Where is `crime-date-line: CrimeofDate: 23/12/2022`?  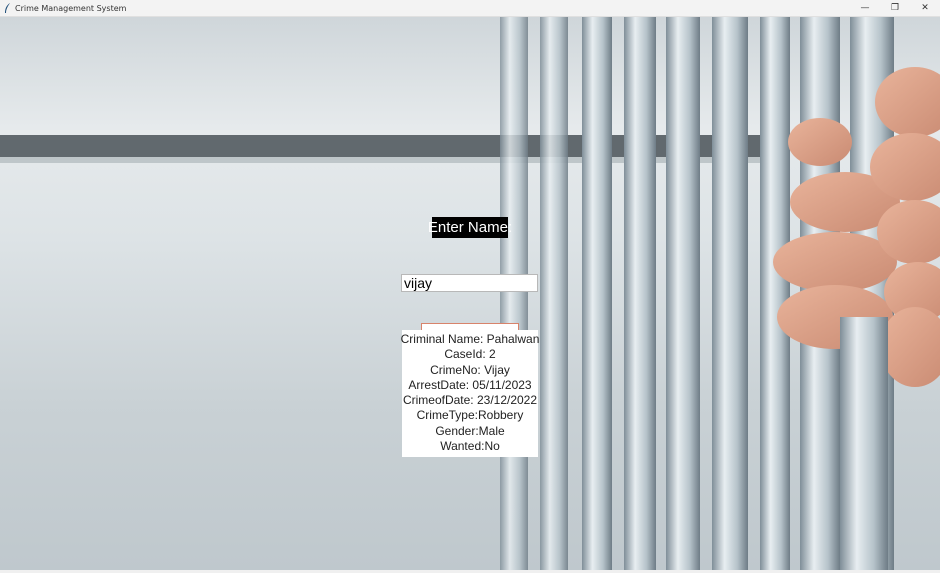
crime-date-line: CrimeofDate: 23/12/2022 is located at coordinates (470, 400).